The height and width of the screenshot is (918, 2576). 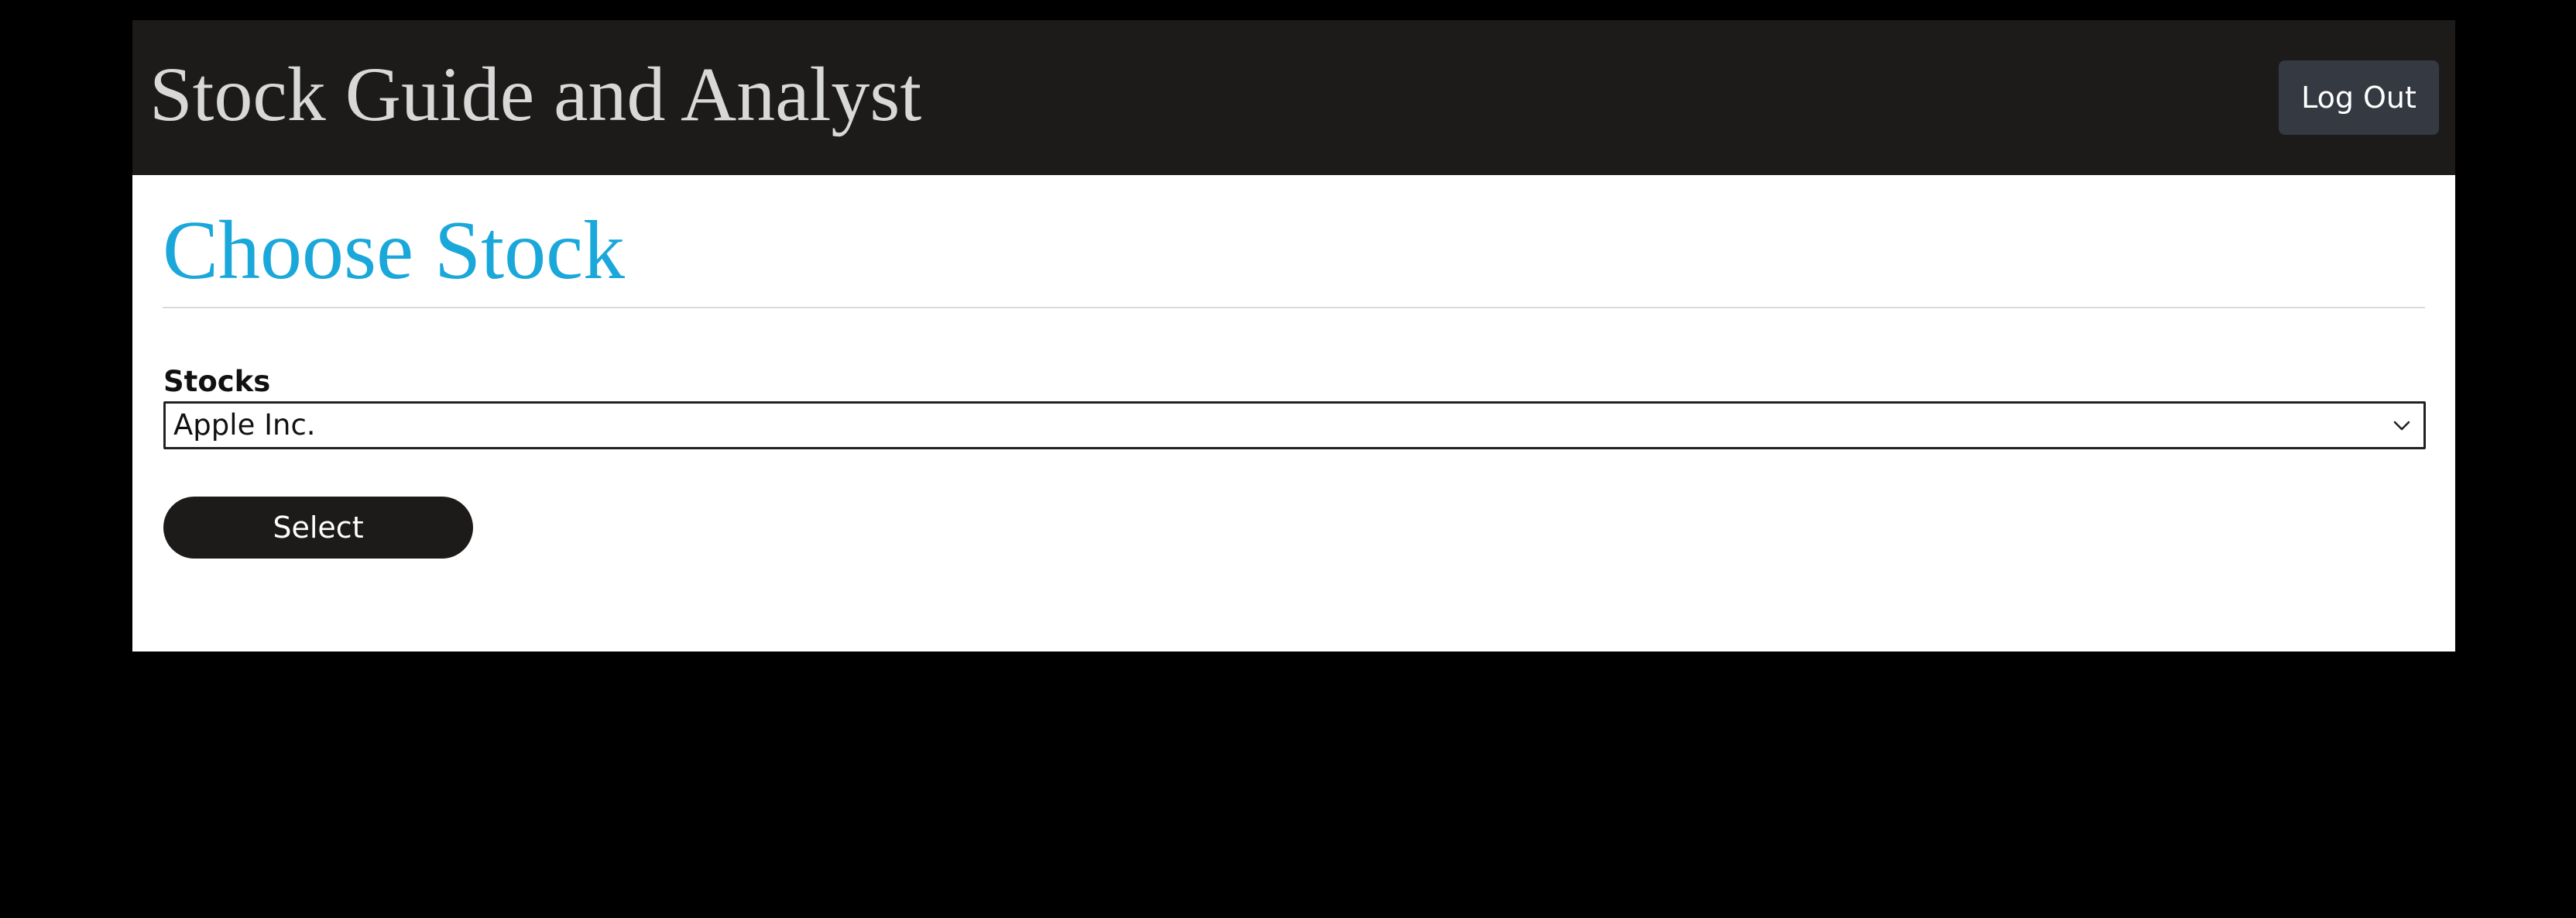 What do you see at coordinates (217, 382) in the screenshot?
I see `stocks-label: Stocks` at bounding box center [217, 382].